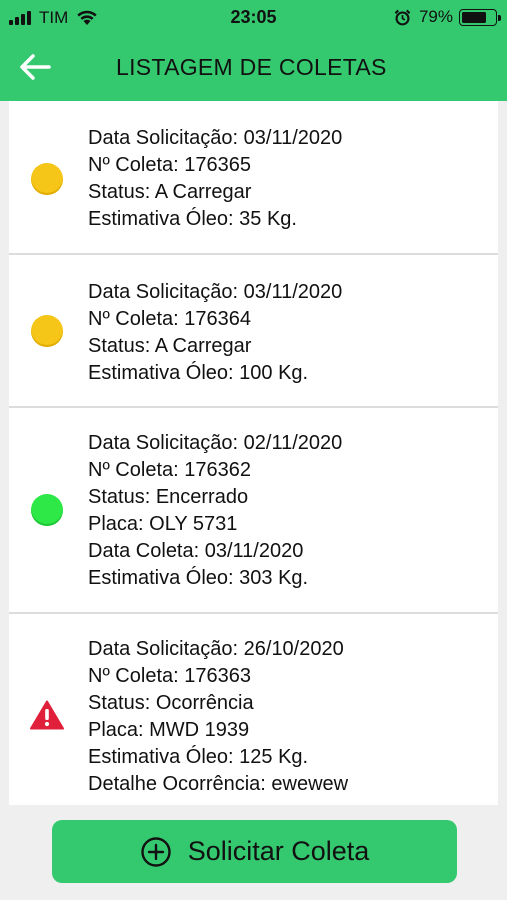 Image resolution: width=507 pixels, height=900 pixels. Describe the element at coordinates (253, 18) in the screenshot. I see `status-bar: TIM 23:05 79%` at that location.